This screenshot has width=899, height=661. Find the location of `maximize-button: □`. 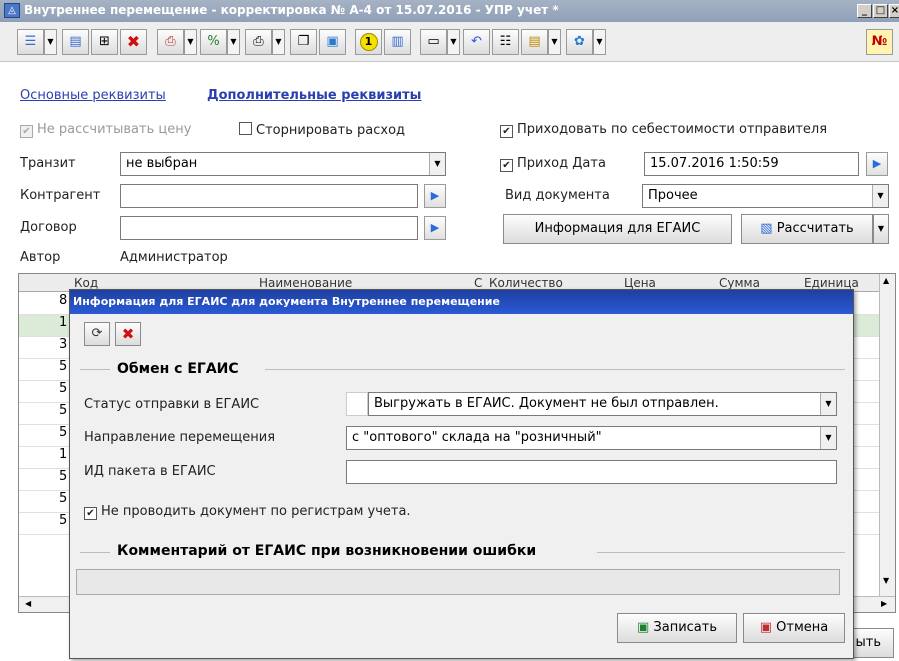

maximize-button: □ is located at coordinates (880, 11).